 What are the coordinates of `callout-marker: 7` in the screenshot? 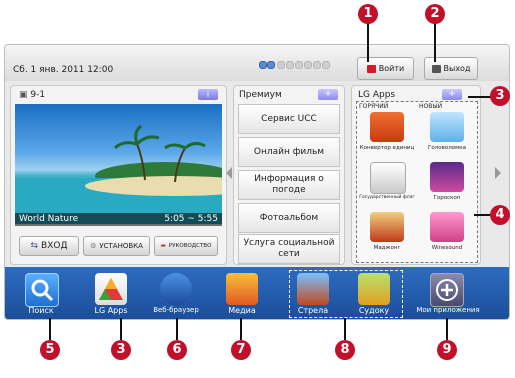 It's located at (241, 350).